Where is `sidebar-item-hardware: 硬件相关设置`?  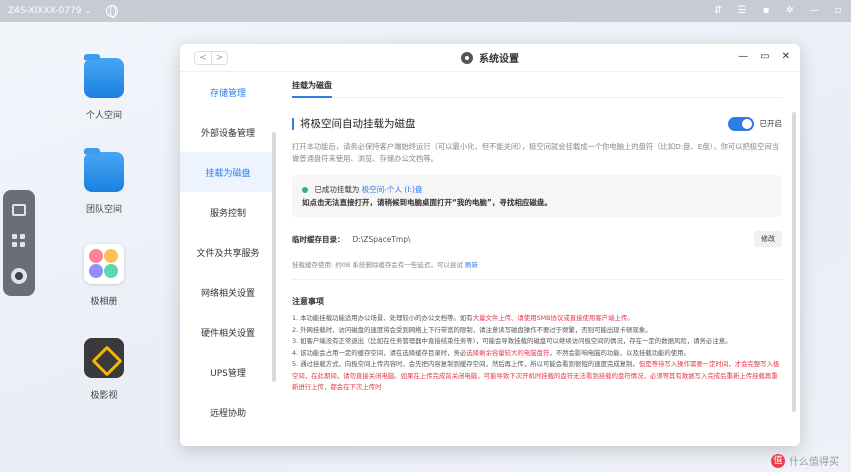 sidebar-item-hardware: 硬件相关设置 is located at coordinates (228, 332).